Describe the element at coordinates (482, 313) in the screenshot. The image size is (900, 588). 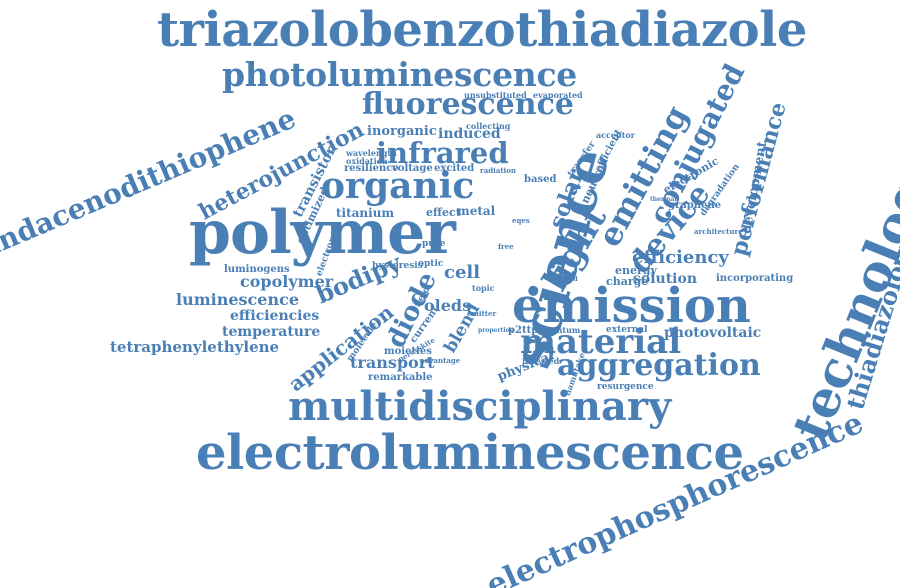
I see `word: emitter` at that location.